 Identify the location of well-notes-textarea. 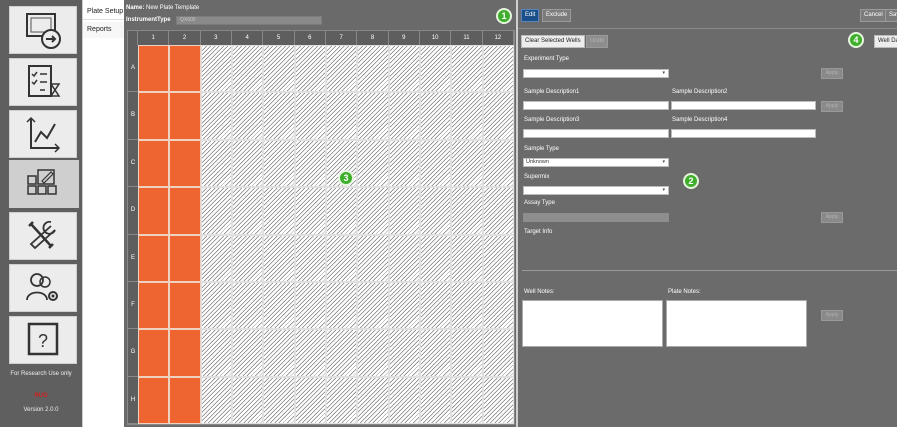
(592, 323).